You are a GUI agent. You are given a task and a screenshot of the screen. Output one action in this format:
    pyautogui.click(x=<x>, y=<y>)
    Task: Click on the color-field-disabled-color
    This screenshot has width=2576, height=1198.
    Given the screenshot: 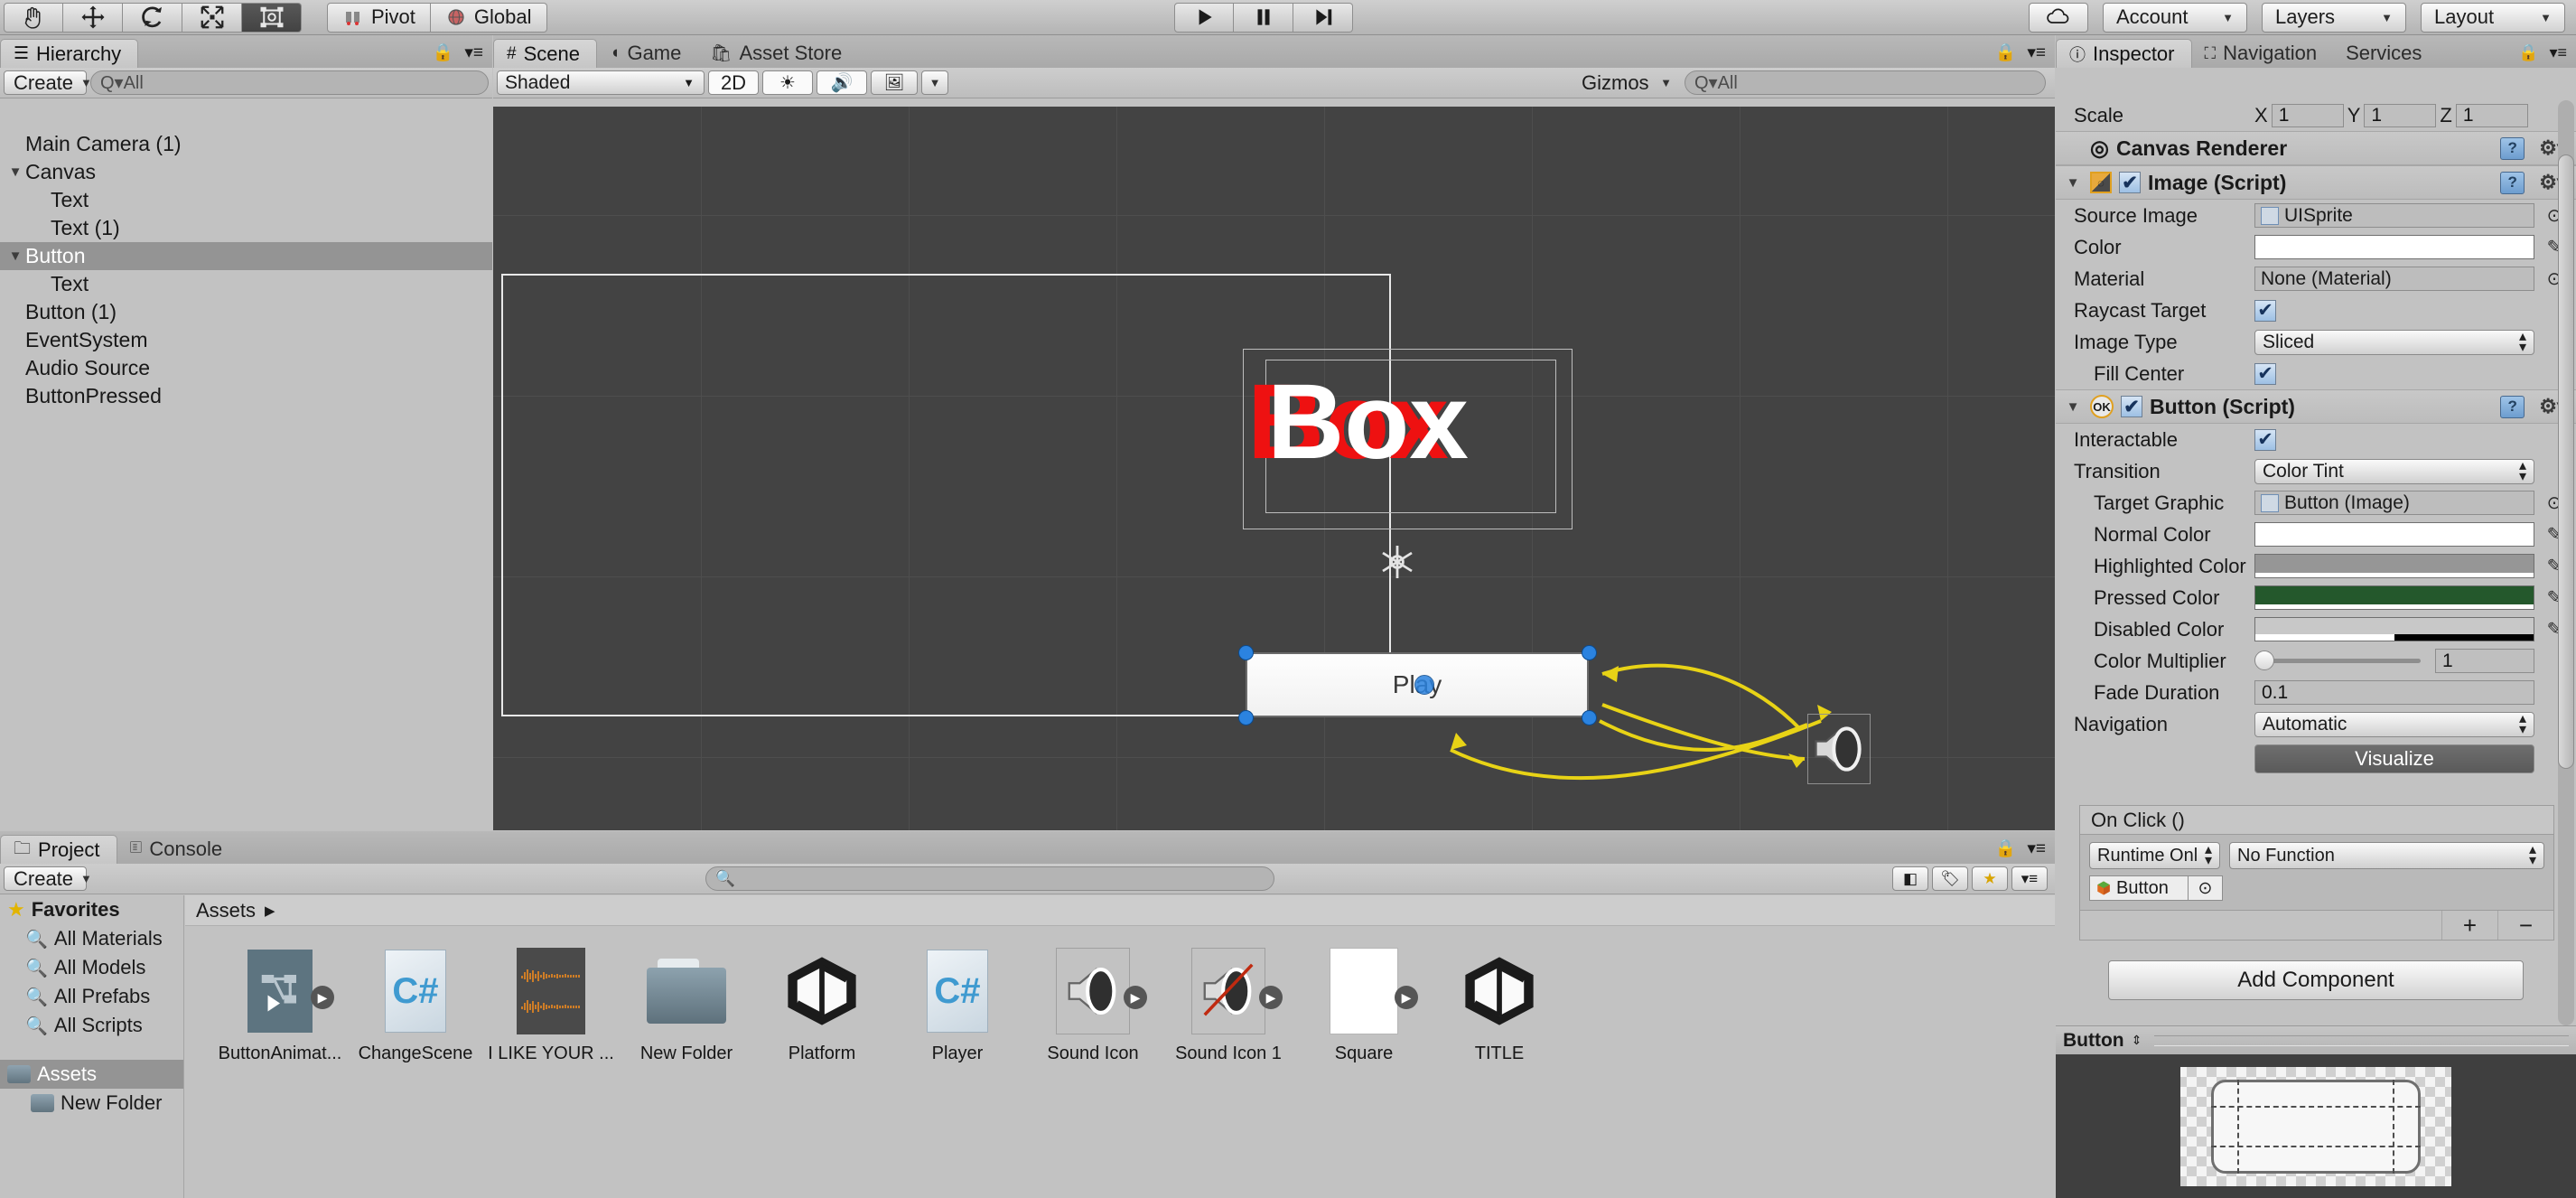 What is the action you would take?
    pyautogui.click(x=2394, y=629)
    